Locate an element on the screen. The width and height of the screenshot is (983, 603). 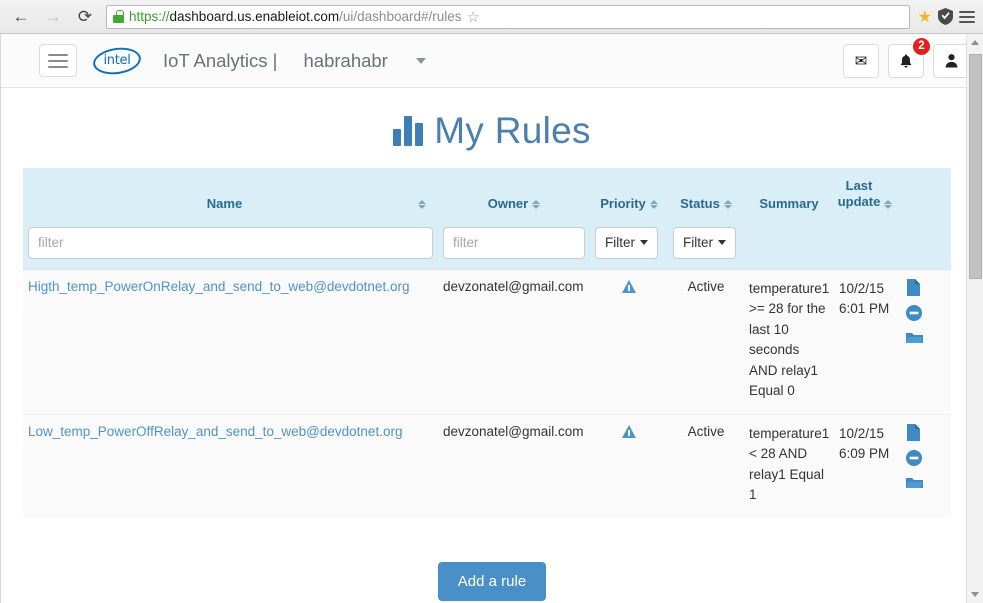
sidebar-toggle-button is located at coordinates (58, 60).